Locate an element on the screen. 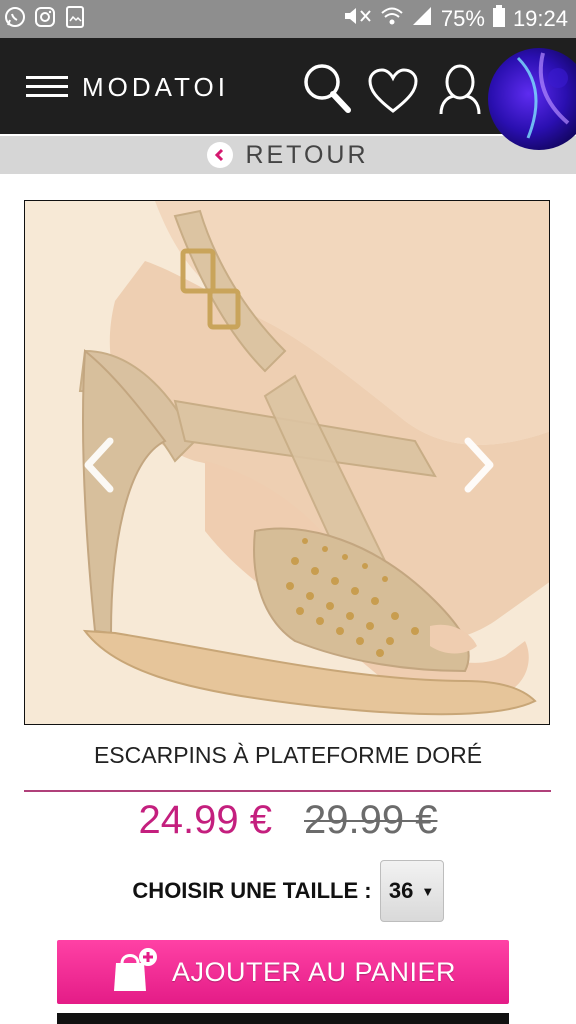  chevron-right-icon is located at coordinates (480, 465).